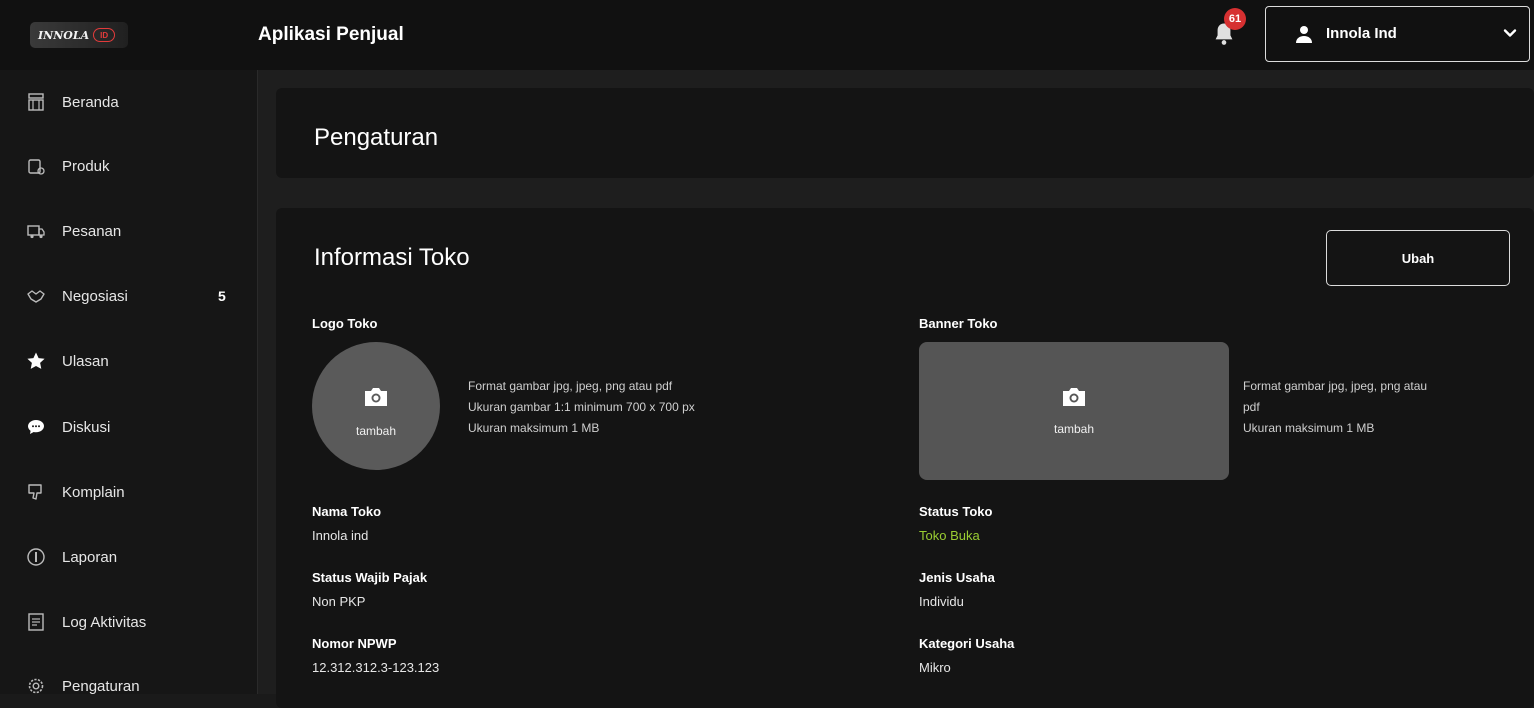  I want to click on sidebar-item-label: Produk, so click(86, 166).